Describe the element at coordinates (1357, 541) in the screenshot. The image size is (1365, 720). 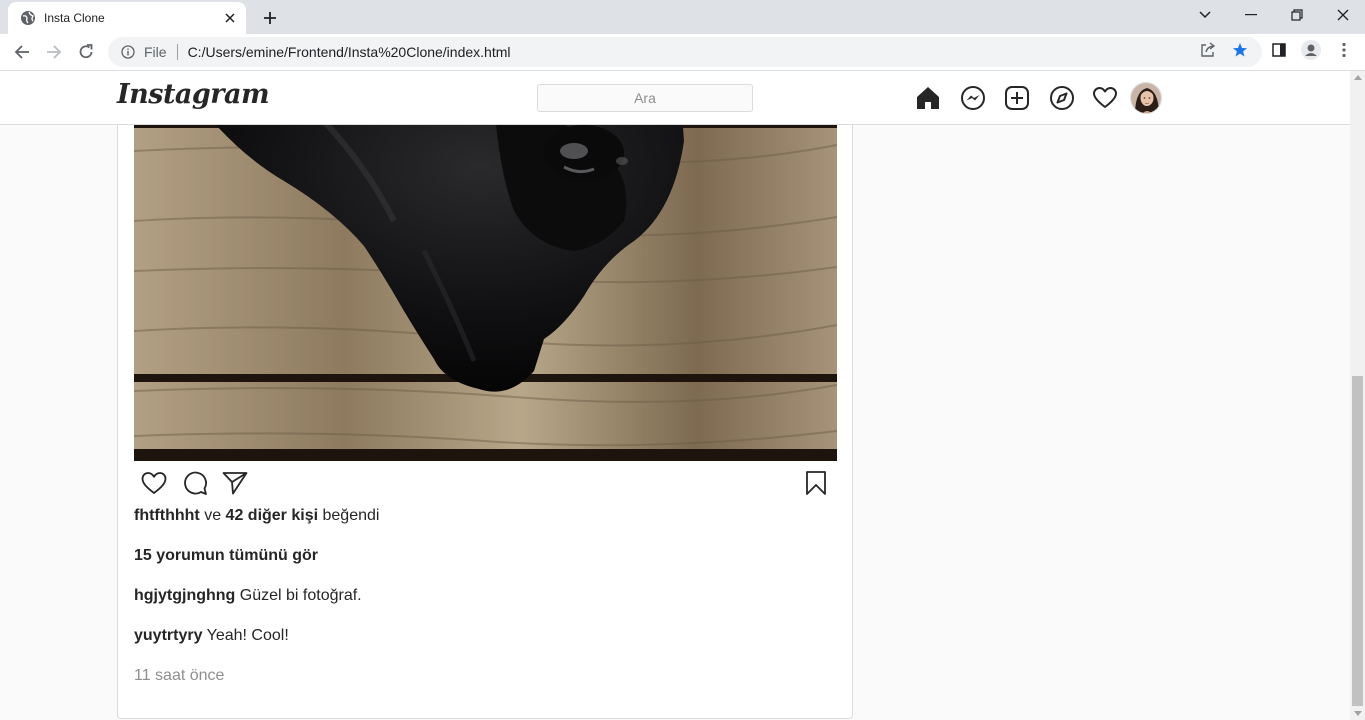
I see `scrollbar-thumb` at that location.